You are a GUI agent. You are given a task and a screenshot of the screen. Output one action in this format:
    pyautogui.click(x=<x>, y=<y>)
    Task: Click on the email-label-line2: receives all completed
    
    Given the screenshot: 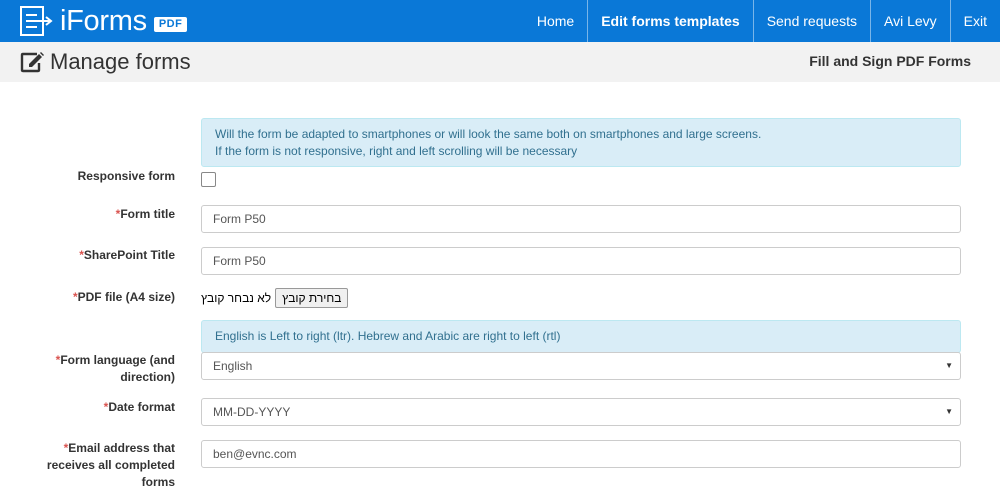 What is the action you would take?
    pyautogui.click(x=110, y=465)
    